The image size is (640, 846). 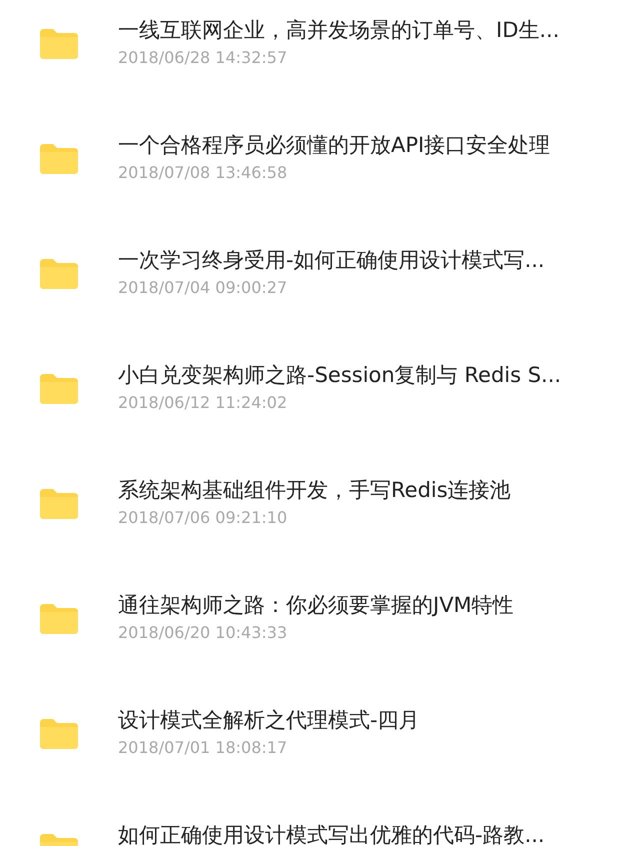 What do you see at coordinates (203, 173) in the screenshot?
I see `file-date: 2018/07/08 13:46:58` at bounding box center [203, 173].